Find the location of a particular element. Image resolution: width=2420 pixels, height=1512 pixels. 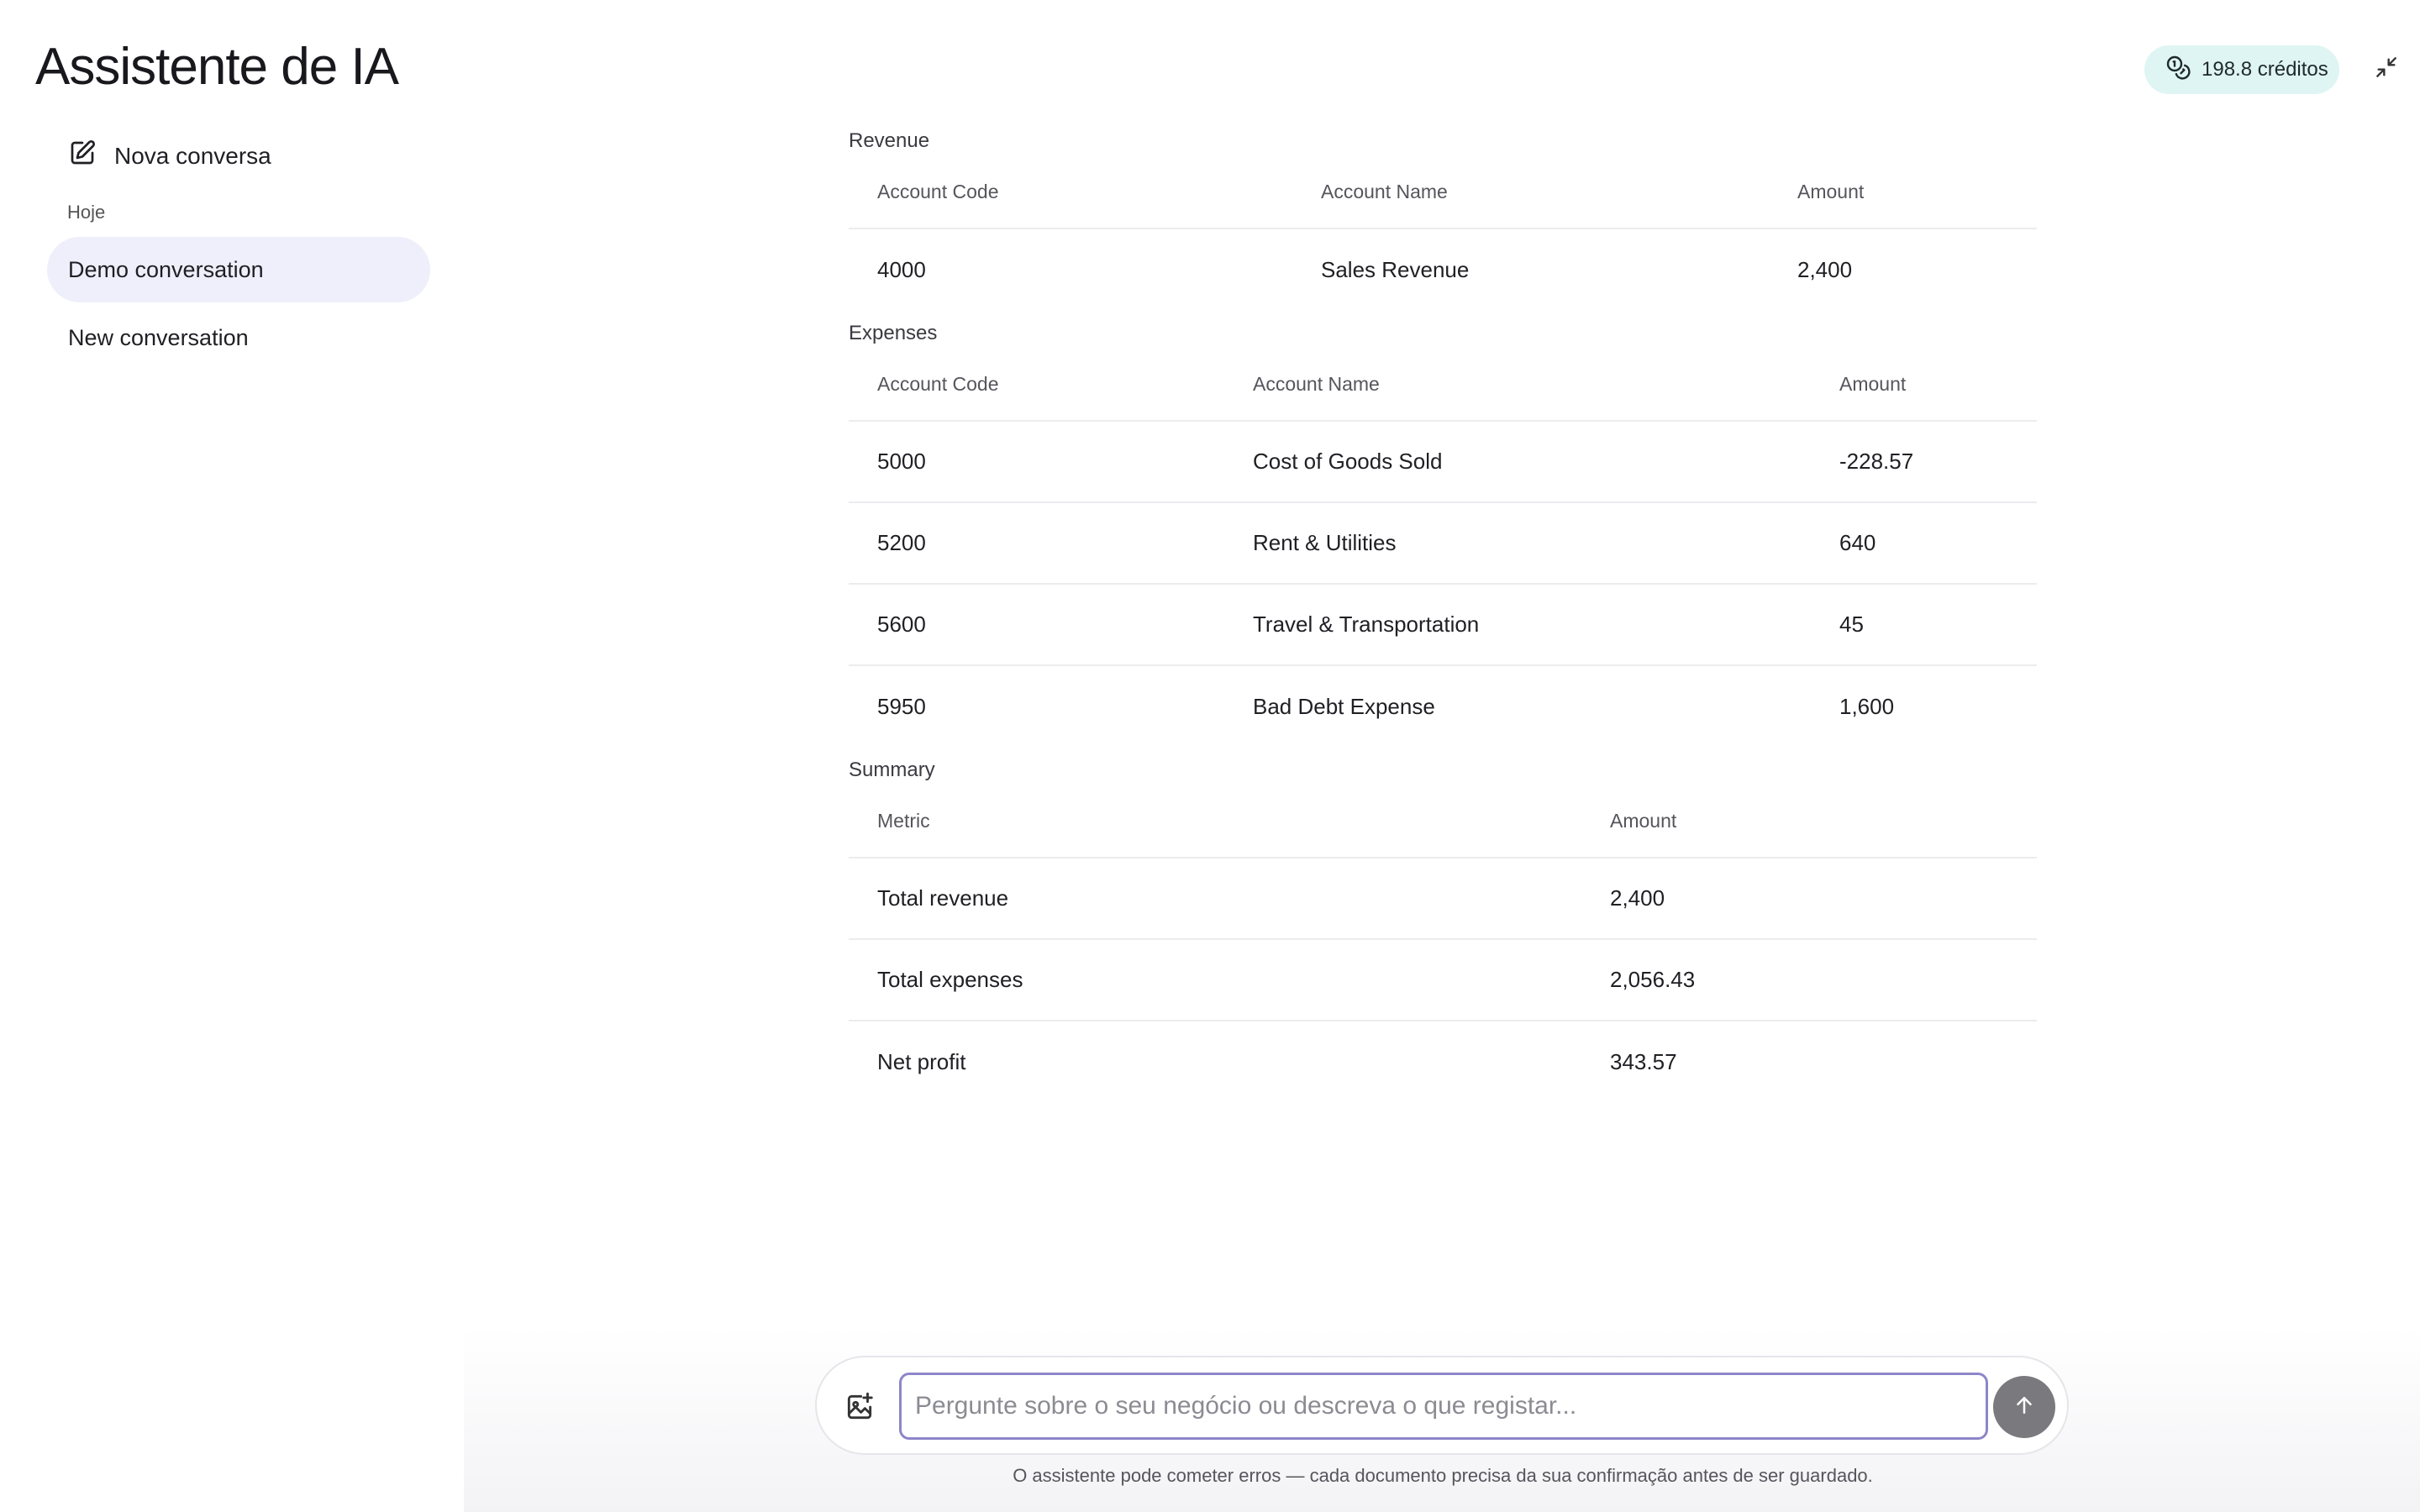

sidebar-item-new-conversation: New conversation is located at coordinates (239, 337).